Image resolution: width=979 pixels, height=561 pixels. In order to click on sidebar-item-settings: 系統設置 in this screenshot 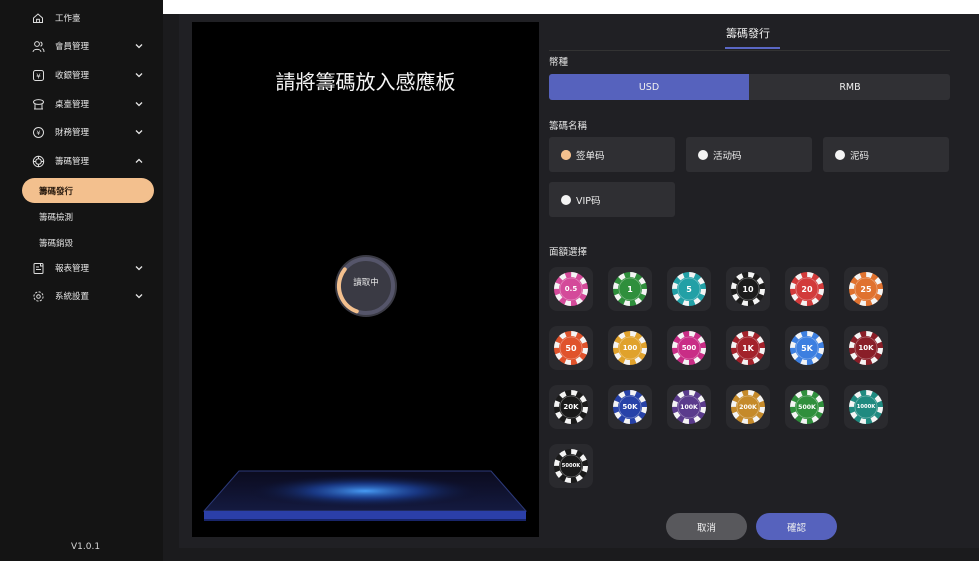, I will do `click(81, 296)`.